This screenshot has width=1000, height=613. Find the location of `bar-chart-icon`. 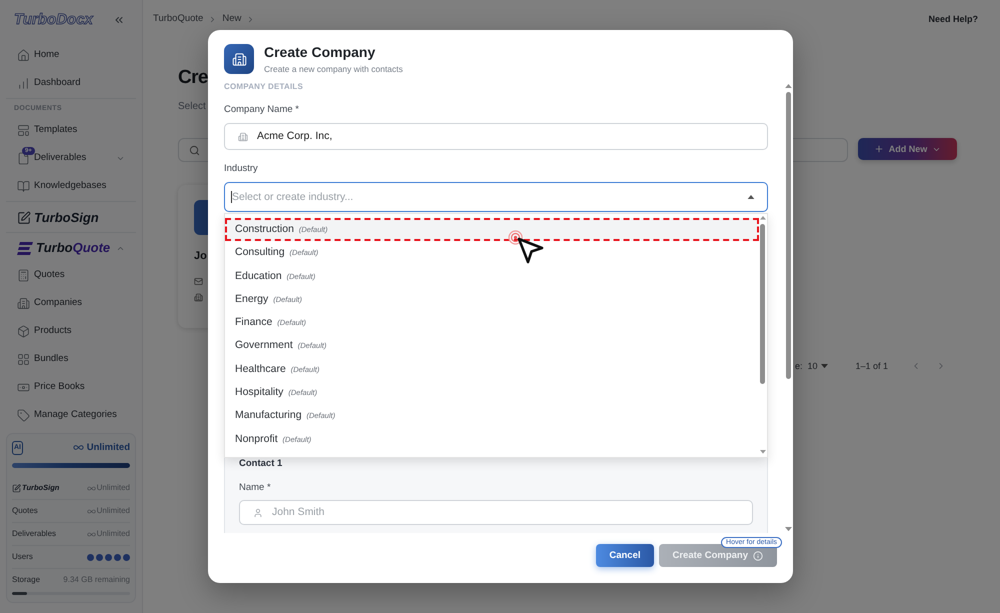

bar-chart-icon is located at coordinates (23, 83).